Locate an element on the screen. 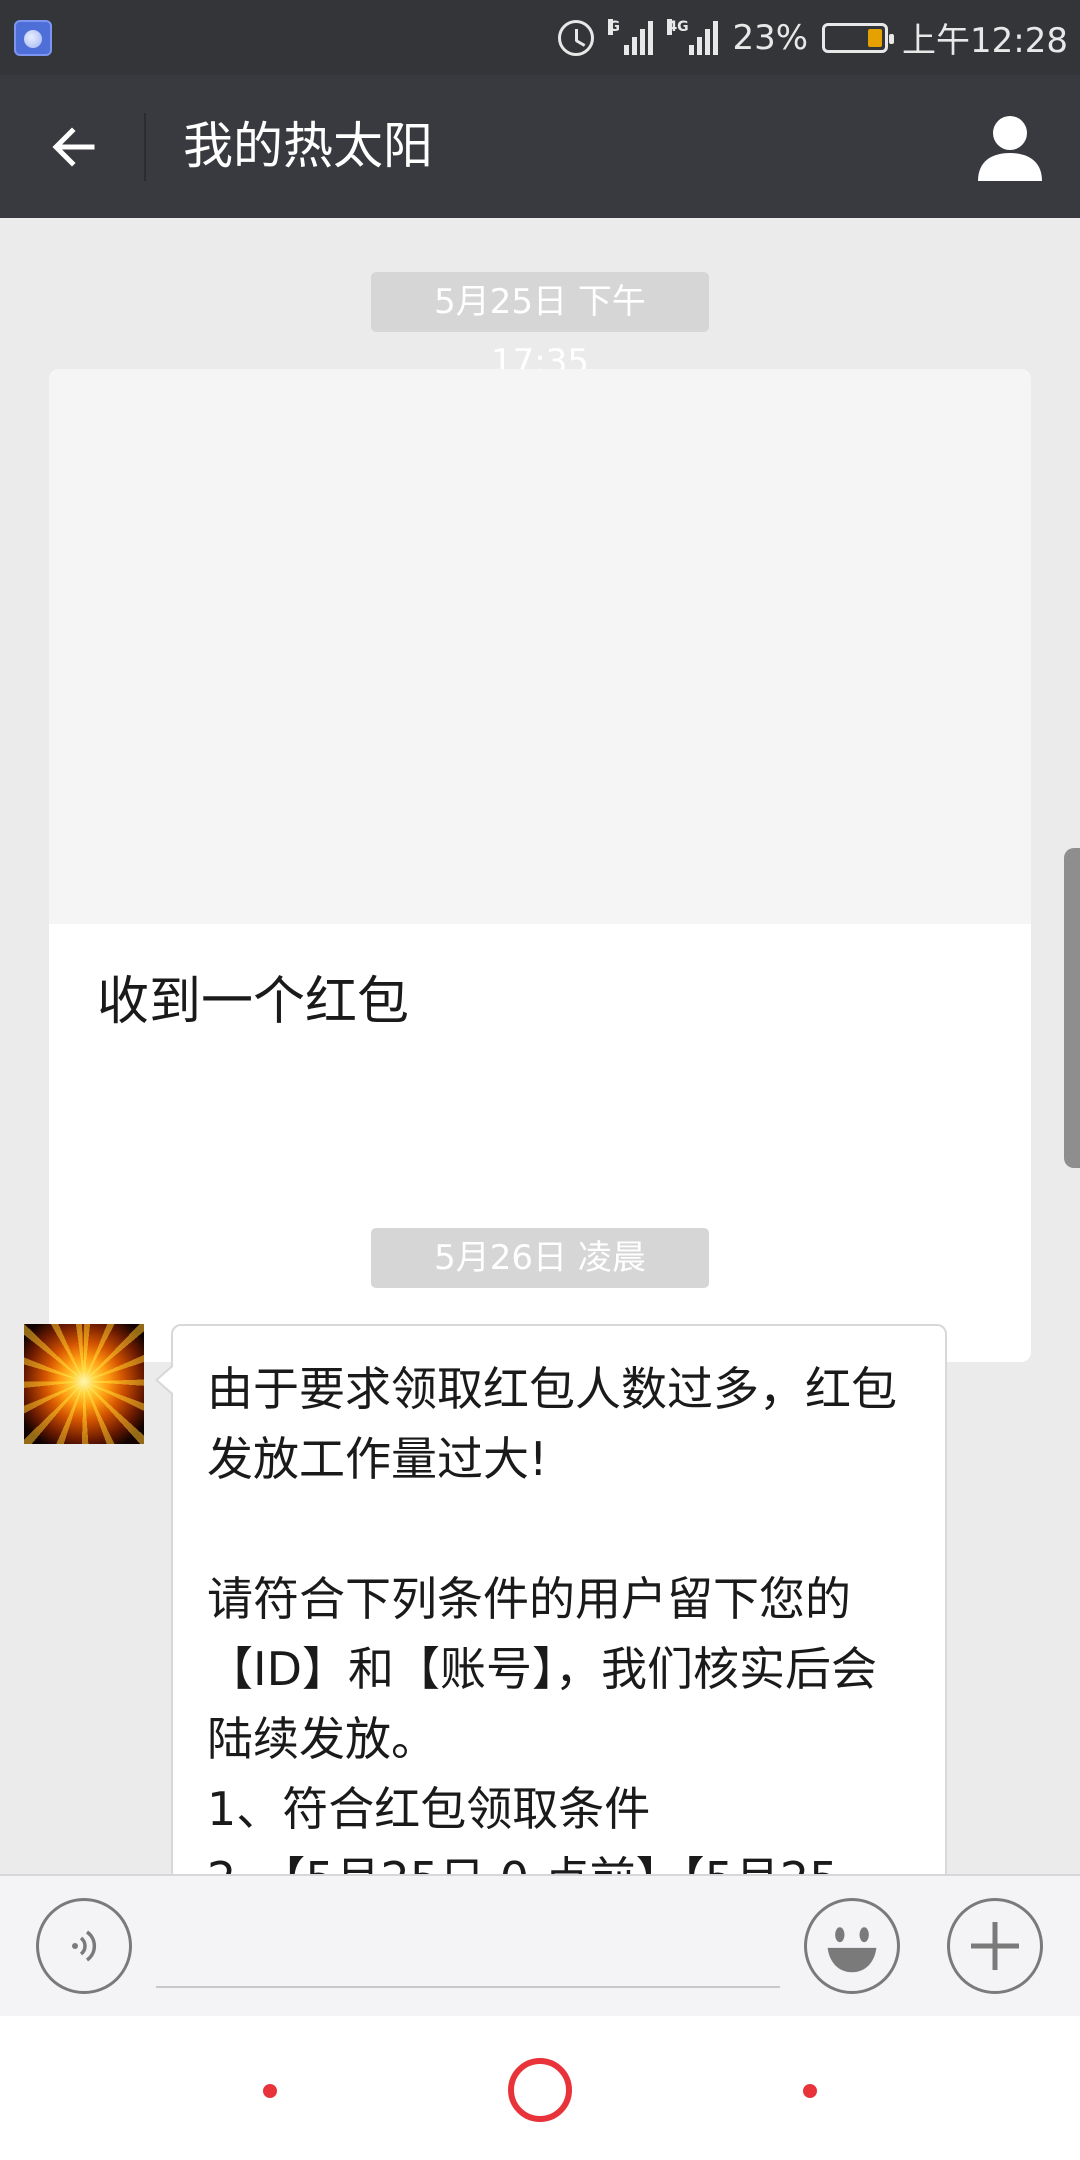 The height and width of the screenshot is (2160, 1080). nav-home-icon is located at coordinates (540, 2090).